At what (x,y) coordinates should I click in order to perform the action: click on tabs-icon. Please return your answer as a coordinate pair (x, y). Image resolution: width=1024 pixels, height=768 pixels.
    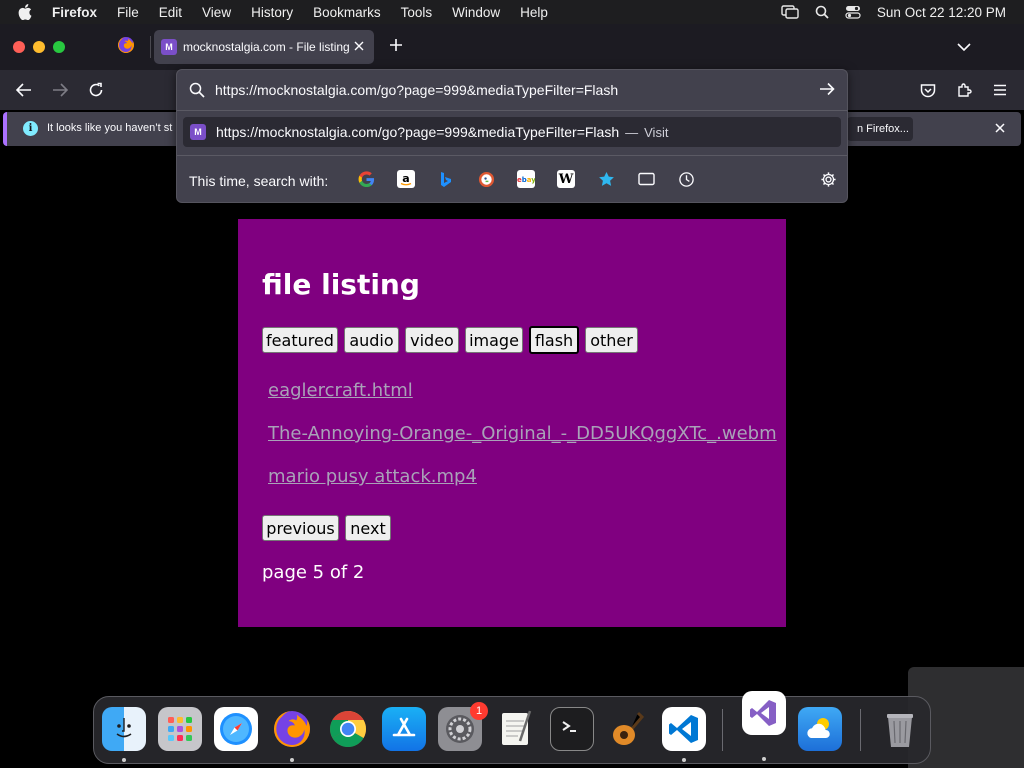
    Looking at the image, I should click on (646, 179).